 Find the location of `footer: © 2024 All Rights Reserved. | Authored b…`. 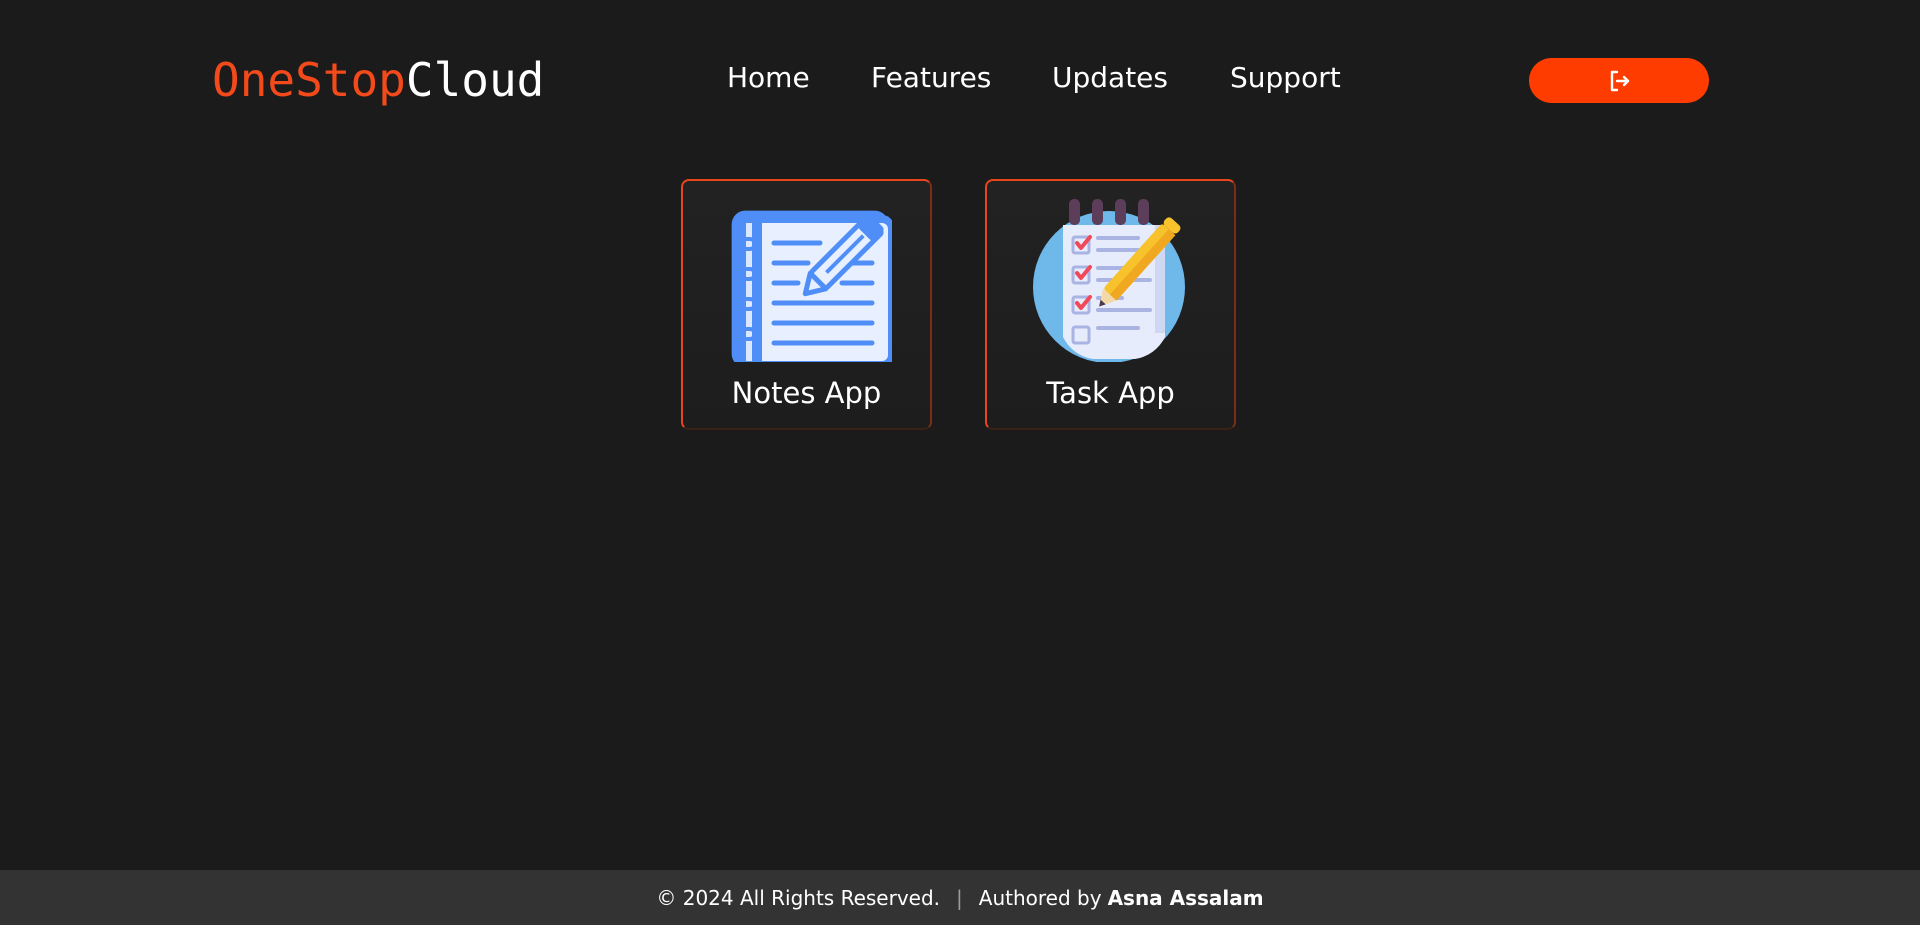

footer: © 2024 All Rights Reserved. | Authored b… is located at coordinates (960, 897).